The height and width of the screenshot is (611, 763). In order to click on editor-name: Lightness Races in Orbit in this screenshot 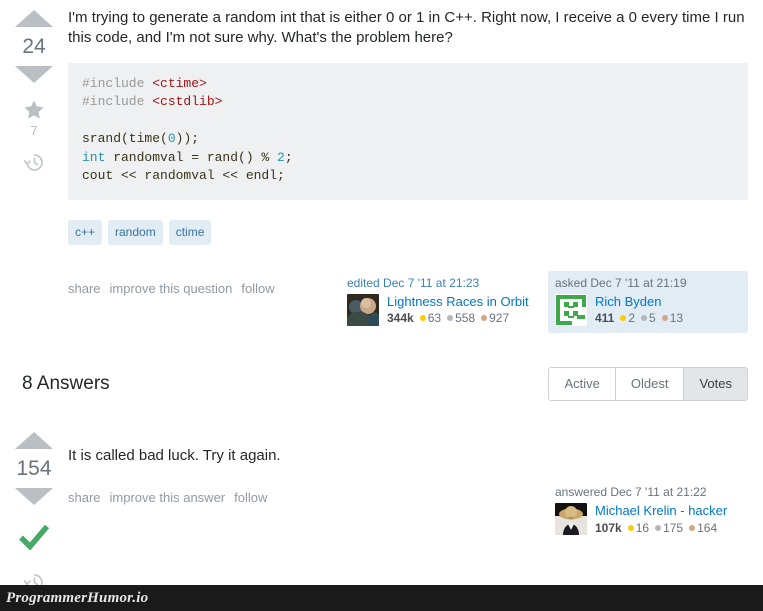, I will do `click(458, 302)`.